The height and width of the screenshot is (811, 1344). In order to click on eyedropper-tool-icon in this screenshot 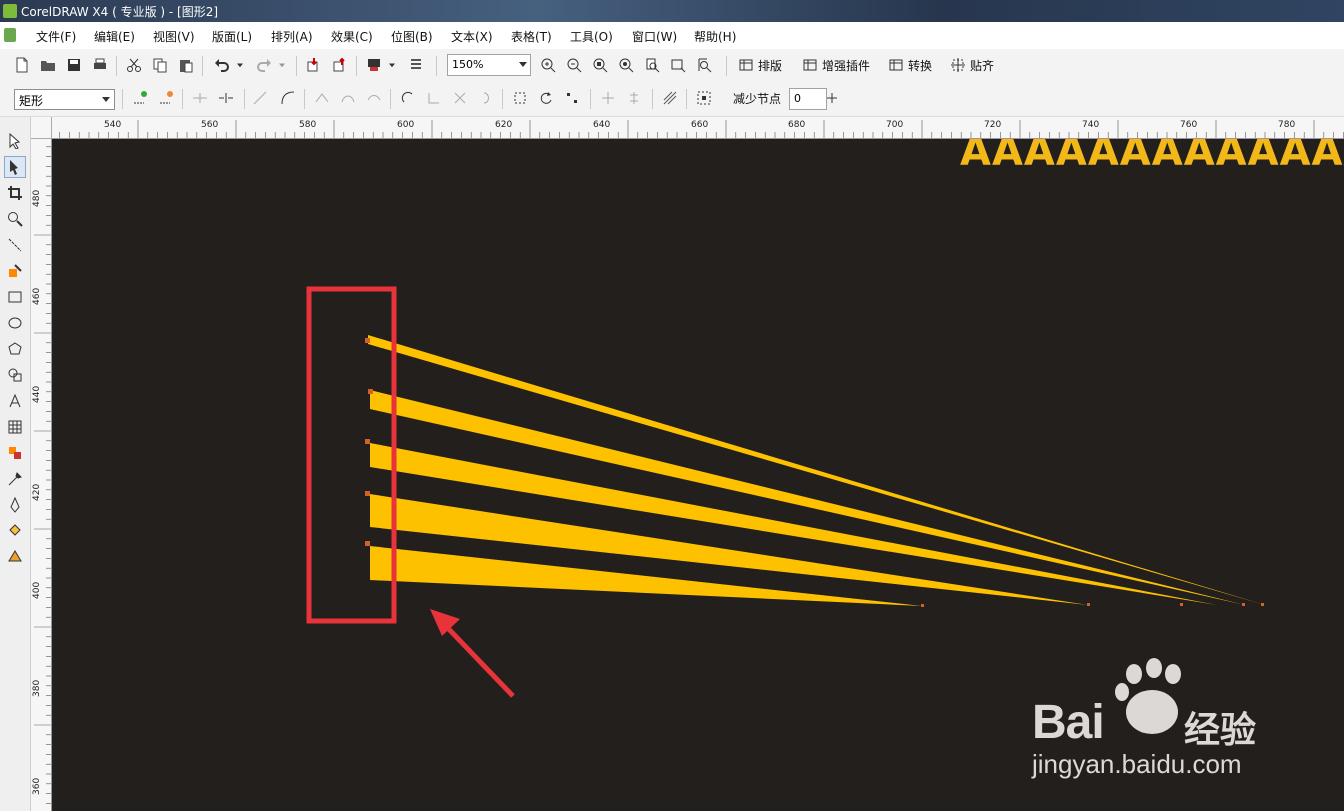, I will do `click(15, 479)`.